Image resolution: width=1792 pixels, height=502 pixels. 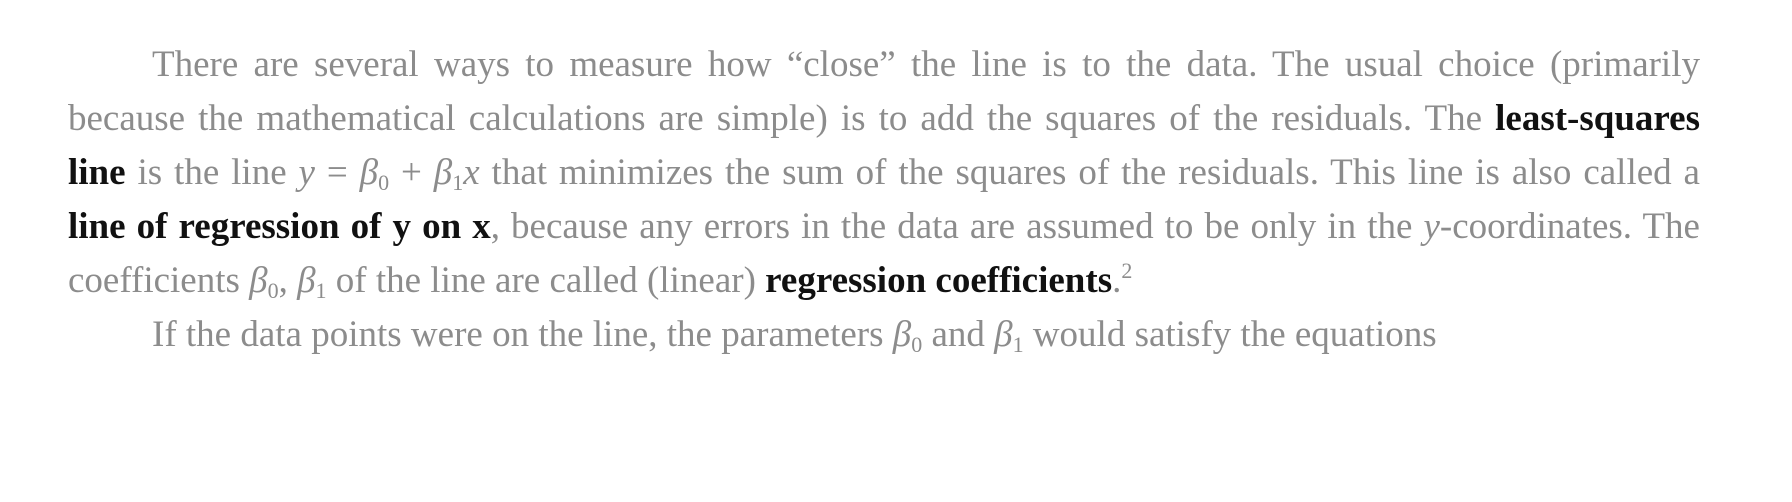 What do you see at coordinates (1230, 334) in the screenshot?
I see `text: would satisfy the equations` at bounding box center [1230, 334].